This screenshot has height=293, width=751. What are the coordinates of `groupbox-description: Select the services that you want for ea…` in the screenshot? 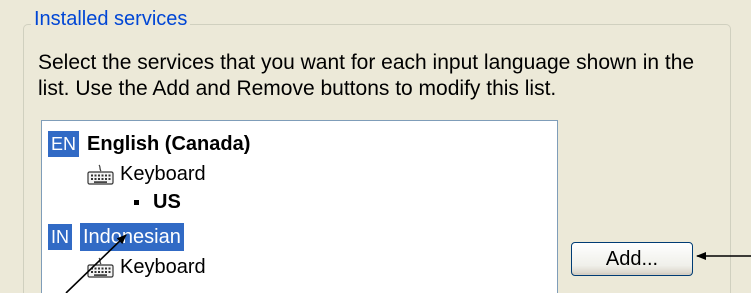 It's located at (366, 75).